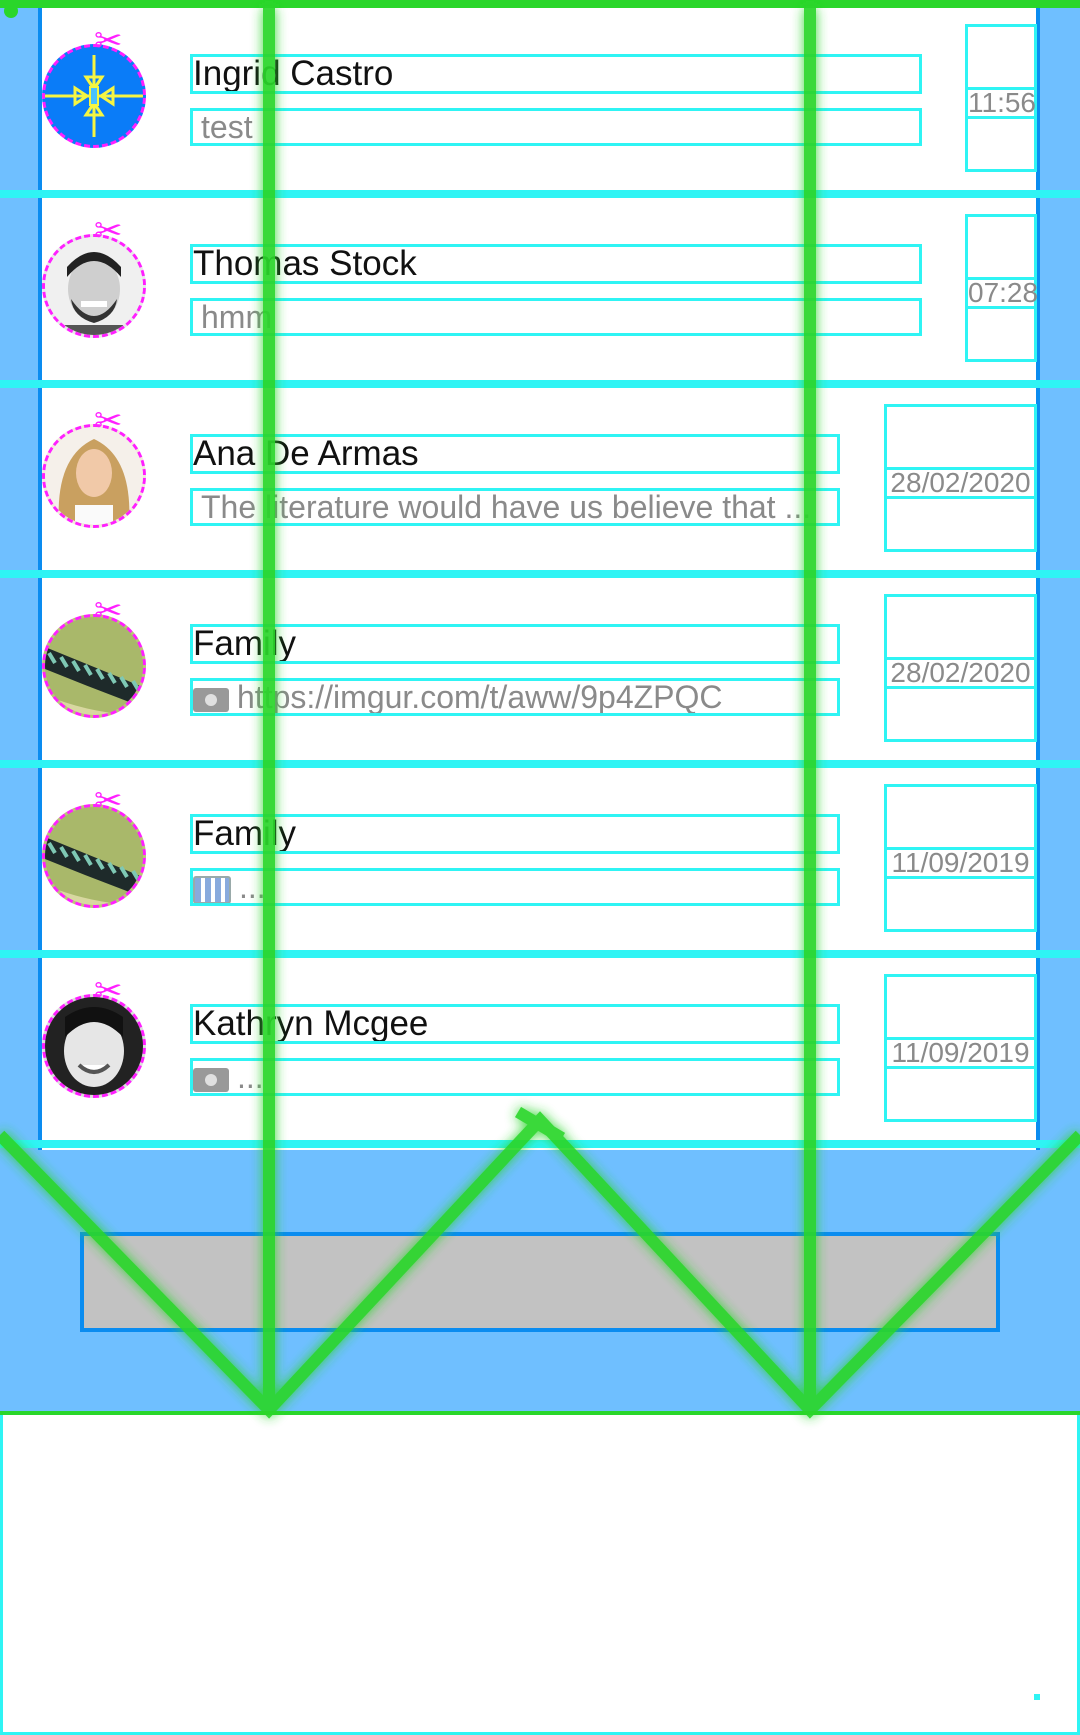 This screenshot has height=1735, width=1080. What do you see at coordinates (540, 293) in the screenshot?
I see `chat-row-thomas: ✂ Thomas Stock hmm 07:28` at bounding box center [540, 293].